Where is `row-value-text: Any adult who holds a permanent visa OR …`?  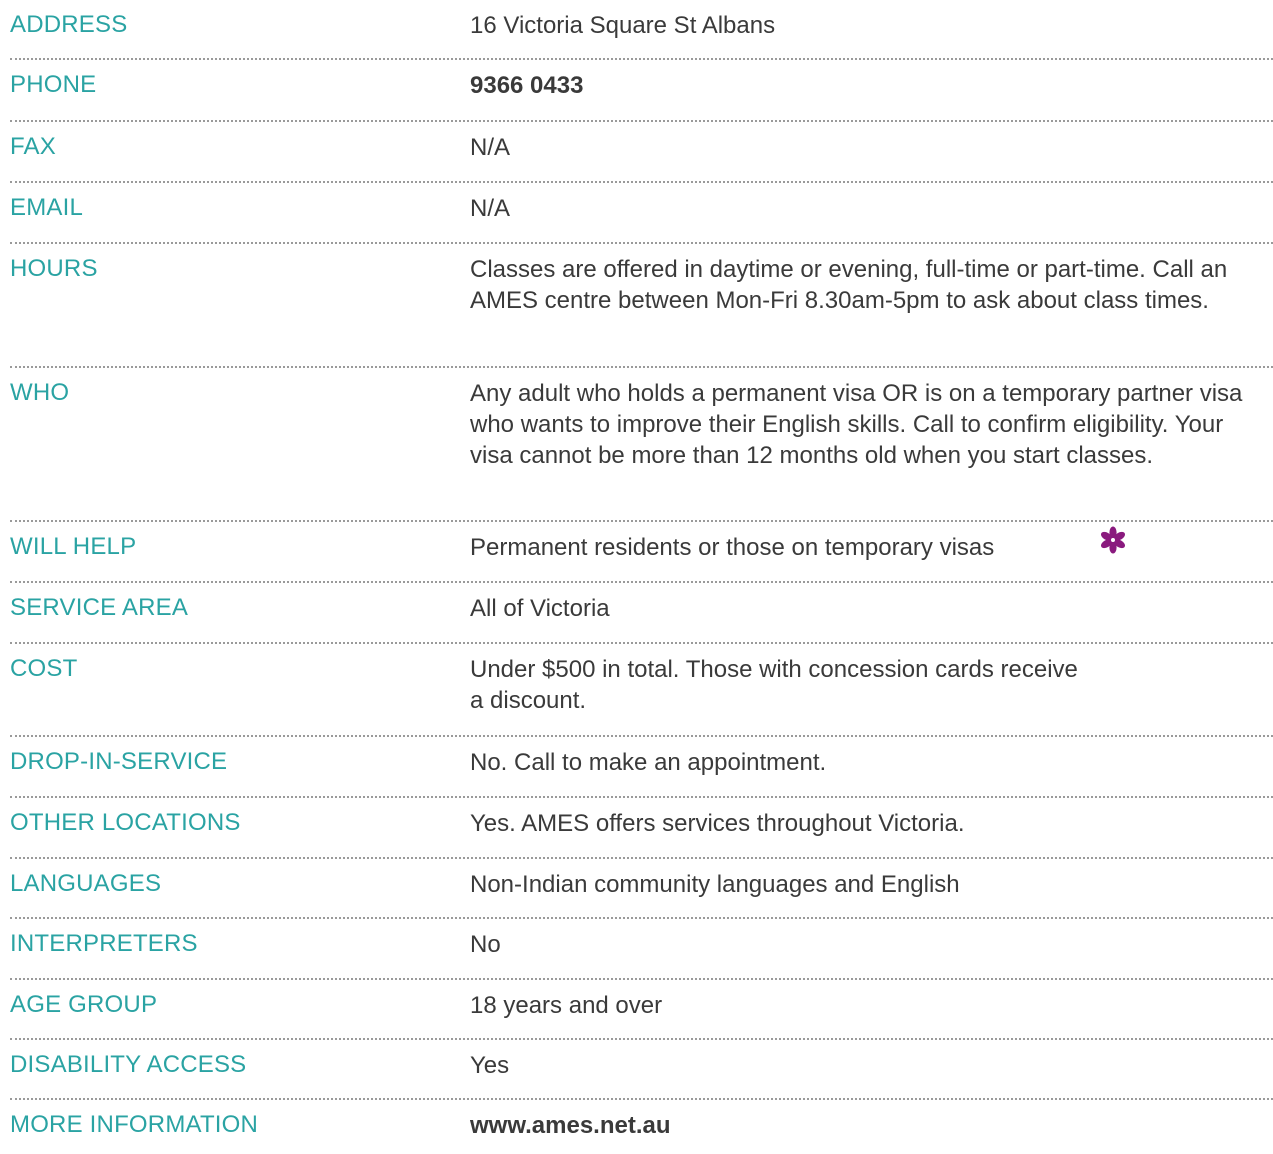 row-value-text: Any adult who holds a permanent visa OR … is located at coordinates (856, 424).